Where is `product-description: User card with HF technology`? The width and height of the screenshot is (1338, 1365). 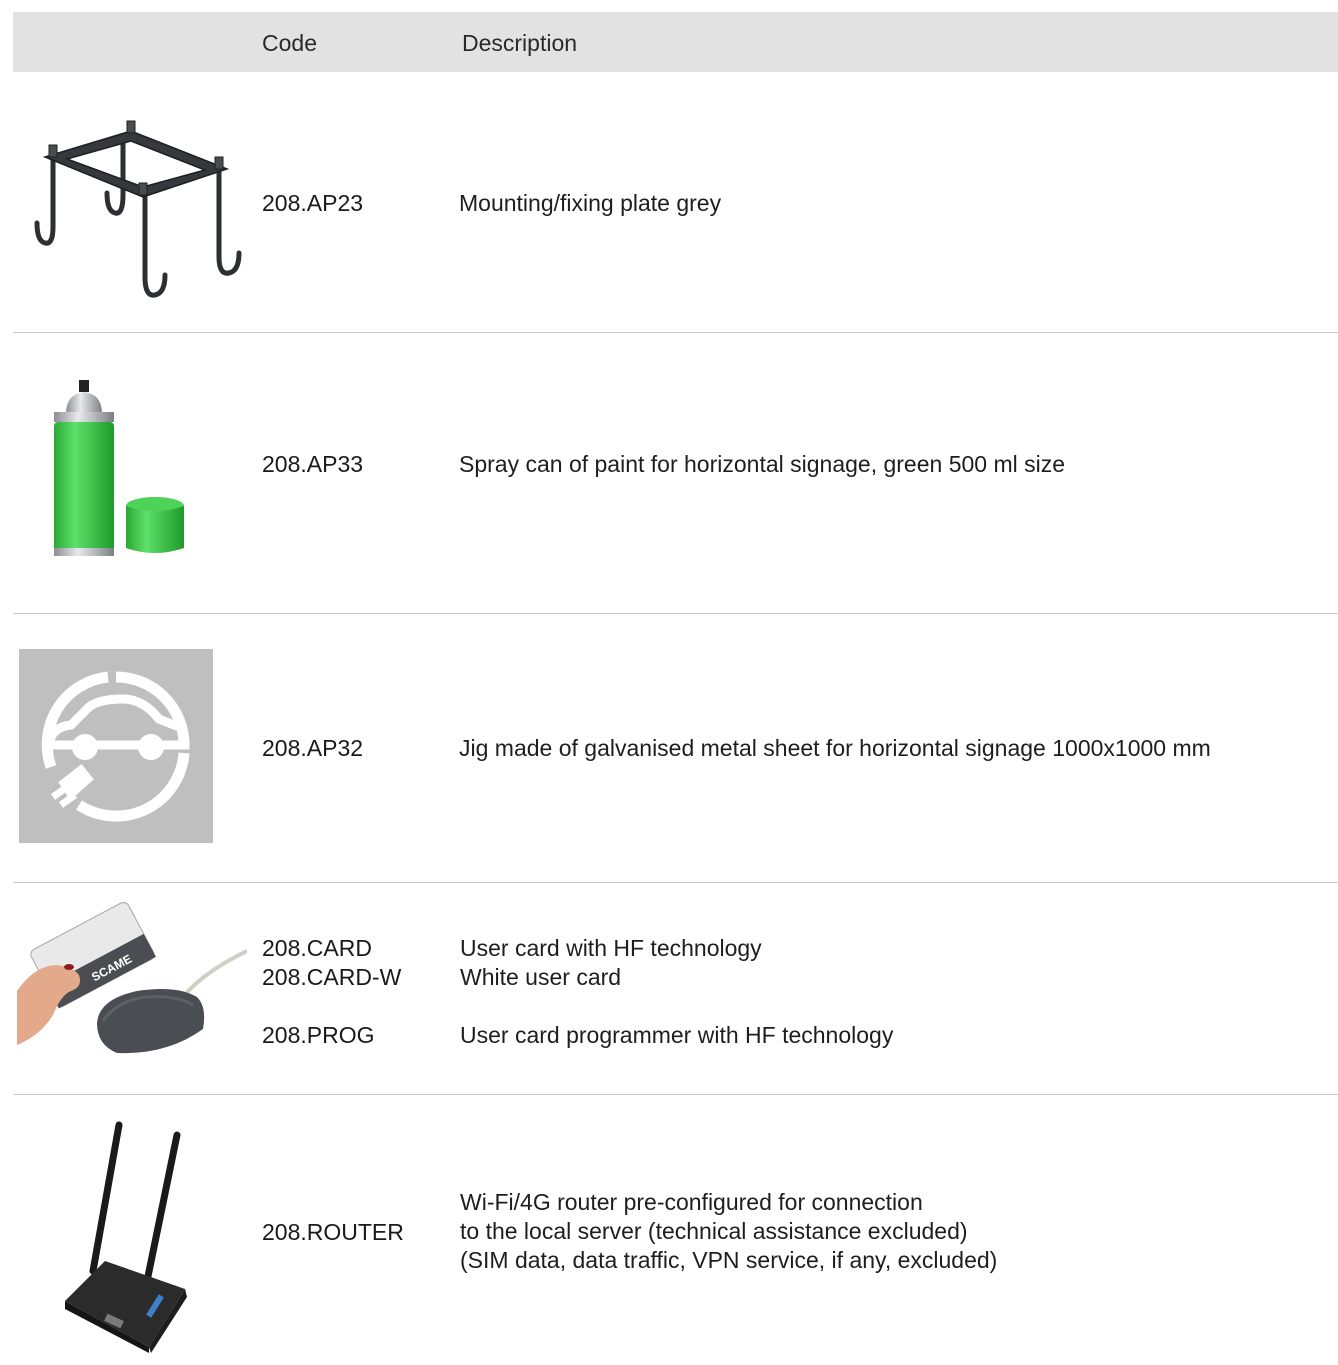
product-description: User card with HF technology is located at coordinates (611, 948).